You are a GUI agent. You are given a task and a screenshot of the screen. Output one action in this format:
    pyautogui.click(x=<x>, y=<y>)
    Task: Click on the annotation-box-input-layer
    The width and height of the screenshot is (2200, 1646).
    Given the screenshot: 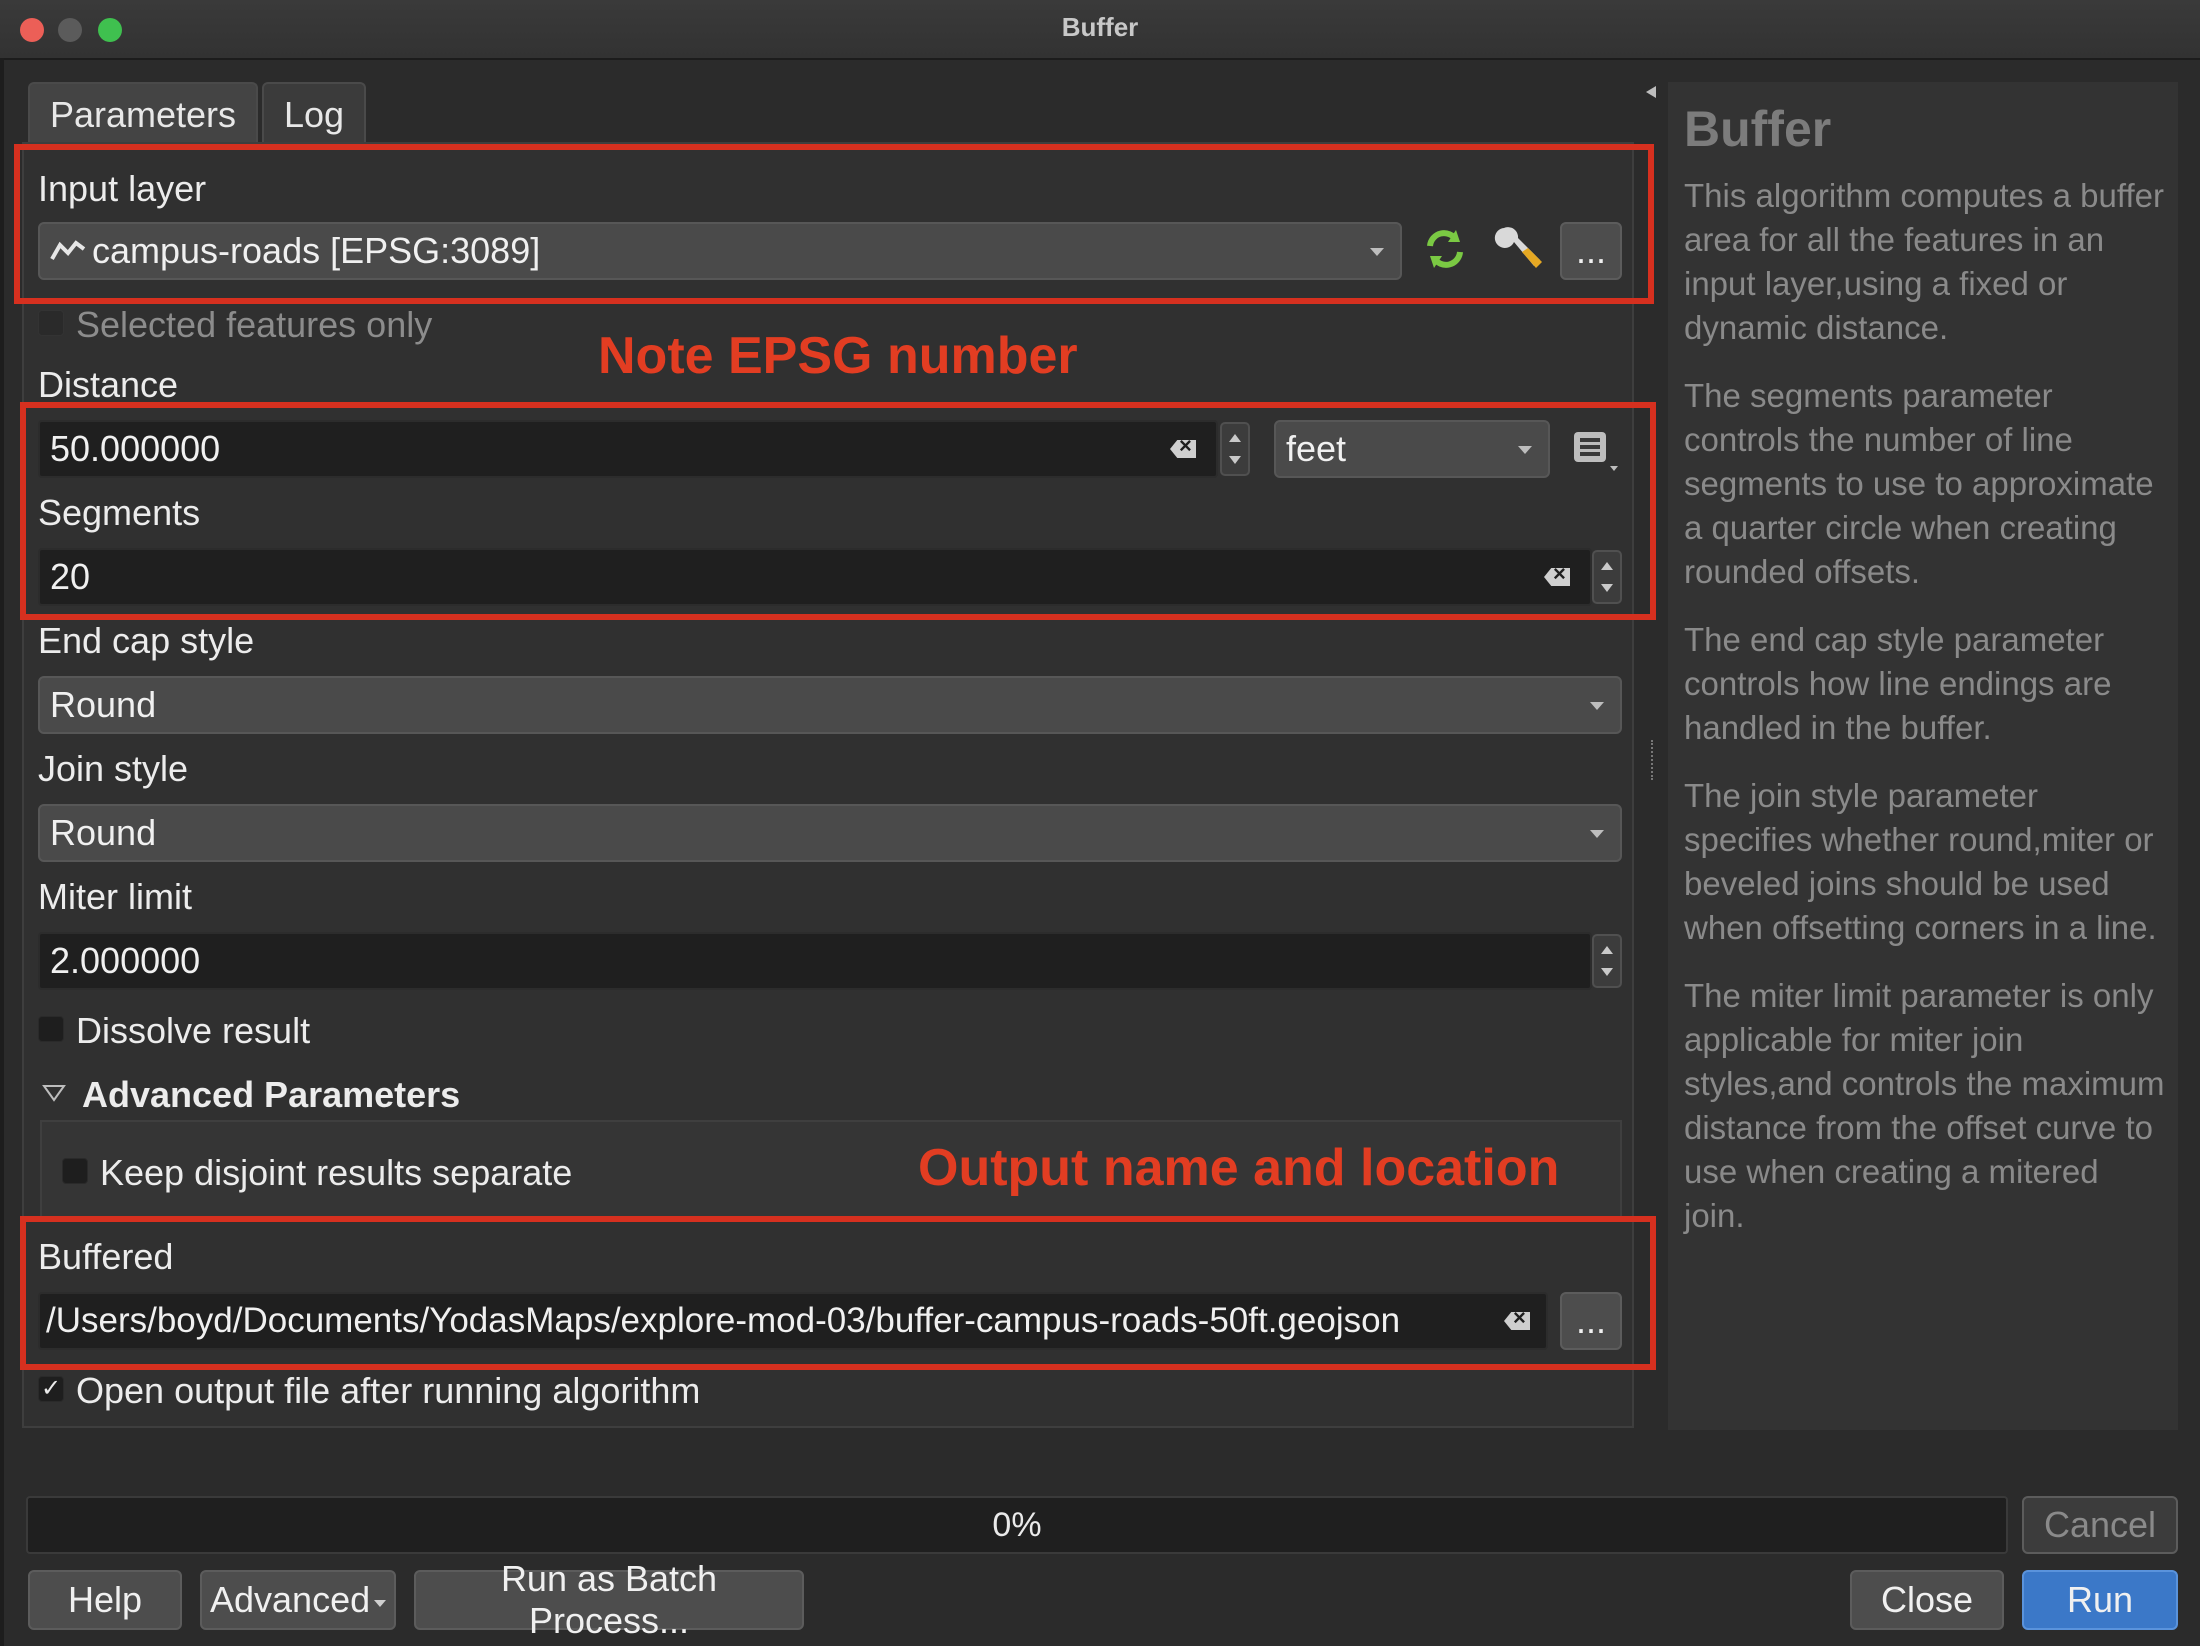 What is the action you would take?
    pyautogui.click(x=834, y=224)
    